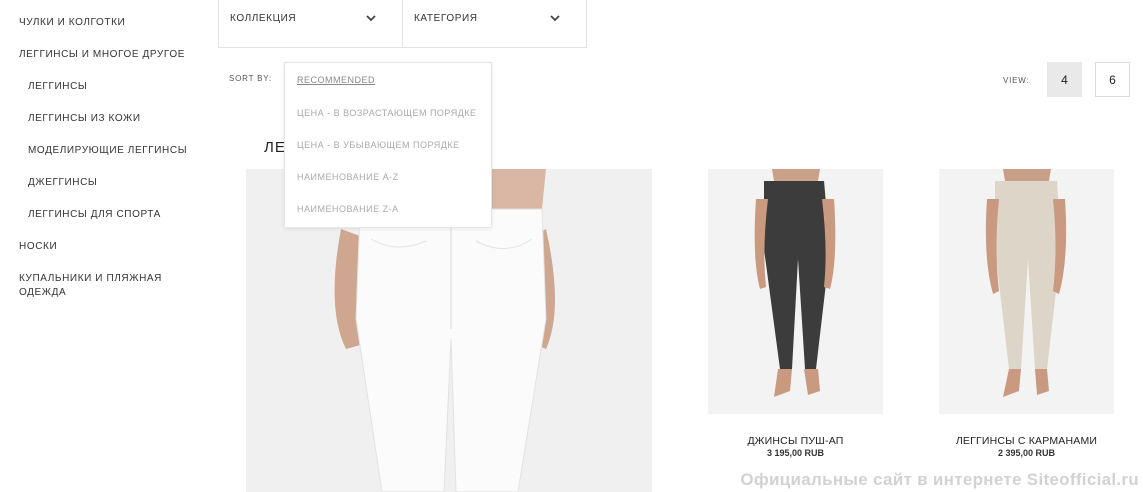 This screenshot has width=1143, height=492. I want to click on product-price-leggings-with-pockets: 2 395,00 RUB, so click(1026, 453).